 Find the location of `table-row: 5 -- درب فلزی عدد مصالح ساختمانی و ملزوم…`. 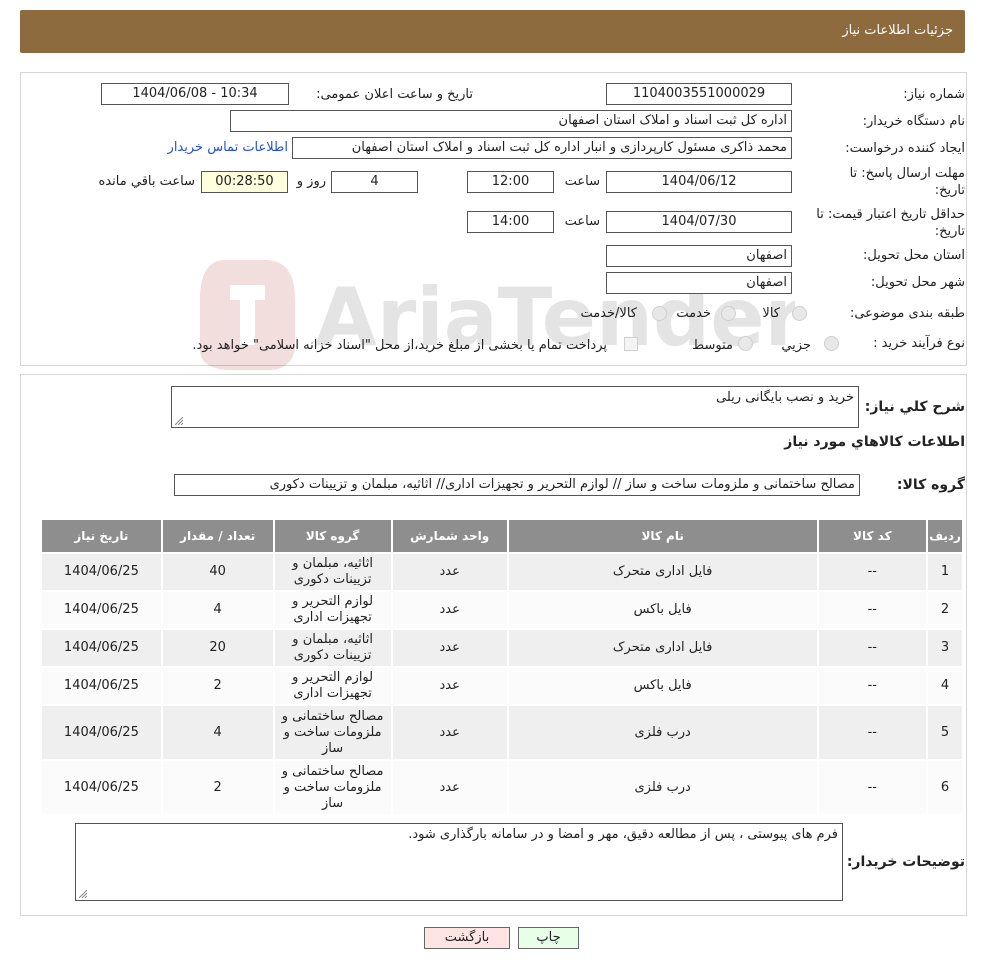

table-row: 5 -- درب فلزی عدد مصالح ساختمانی و ملزوم… is located at coordinates (502, 732).